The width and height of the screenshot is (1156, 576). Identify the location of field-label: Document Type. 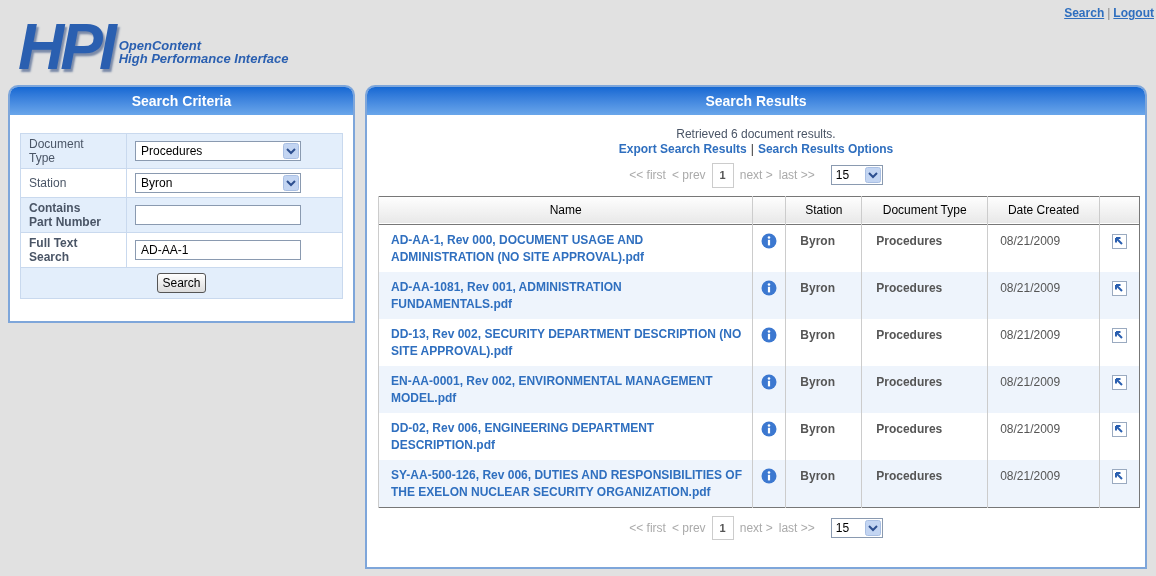
(57, 151).